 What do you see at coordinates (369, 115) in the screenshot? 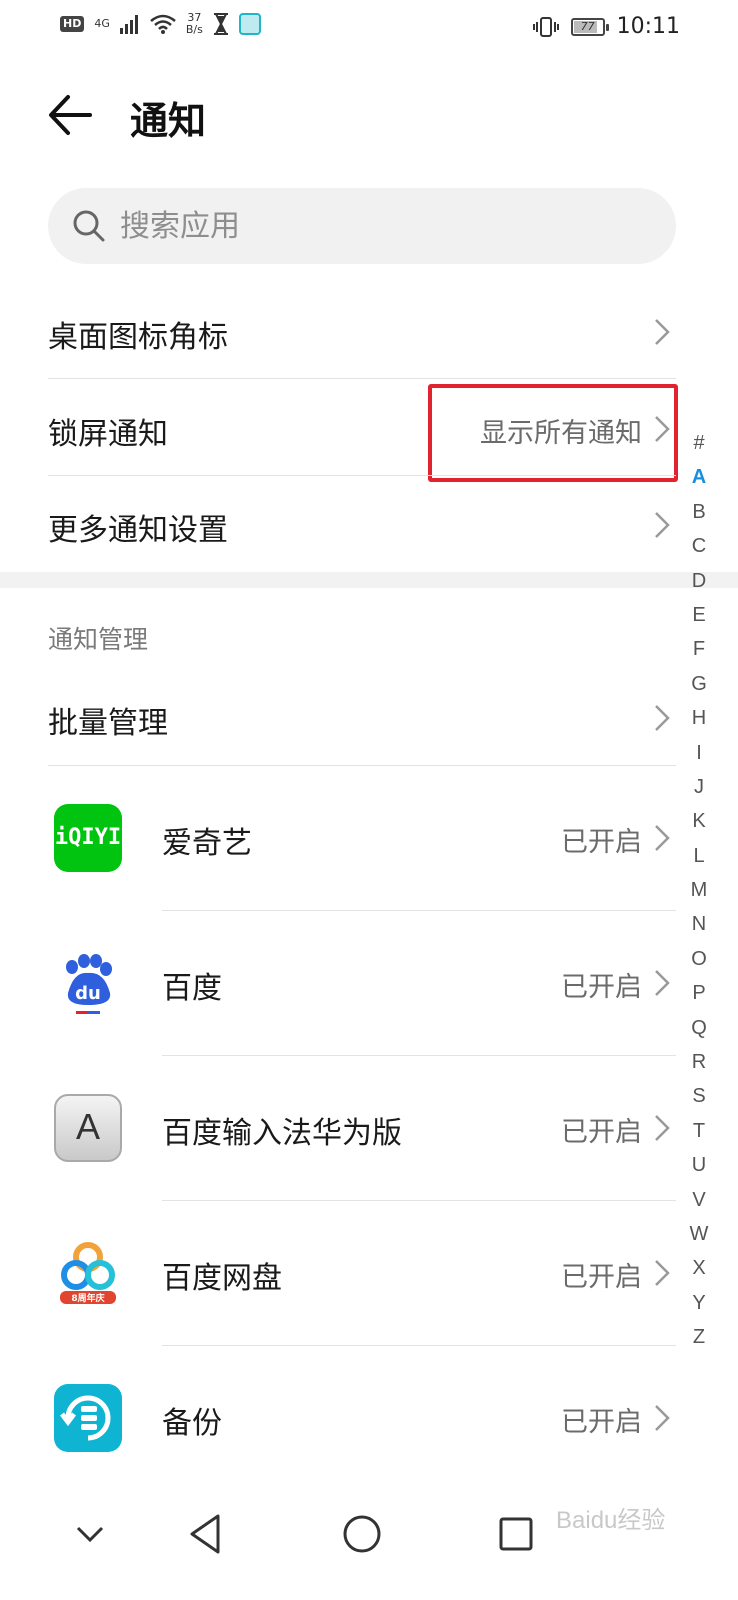
I see `header: 通知` at bounding box center [369, 115].